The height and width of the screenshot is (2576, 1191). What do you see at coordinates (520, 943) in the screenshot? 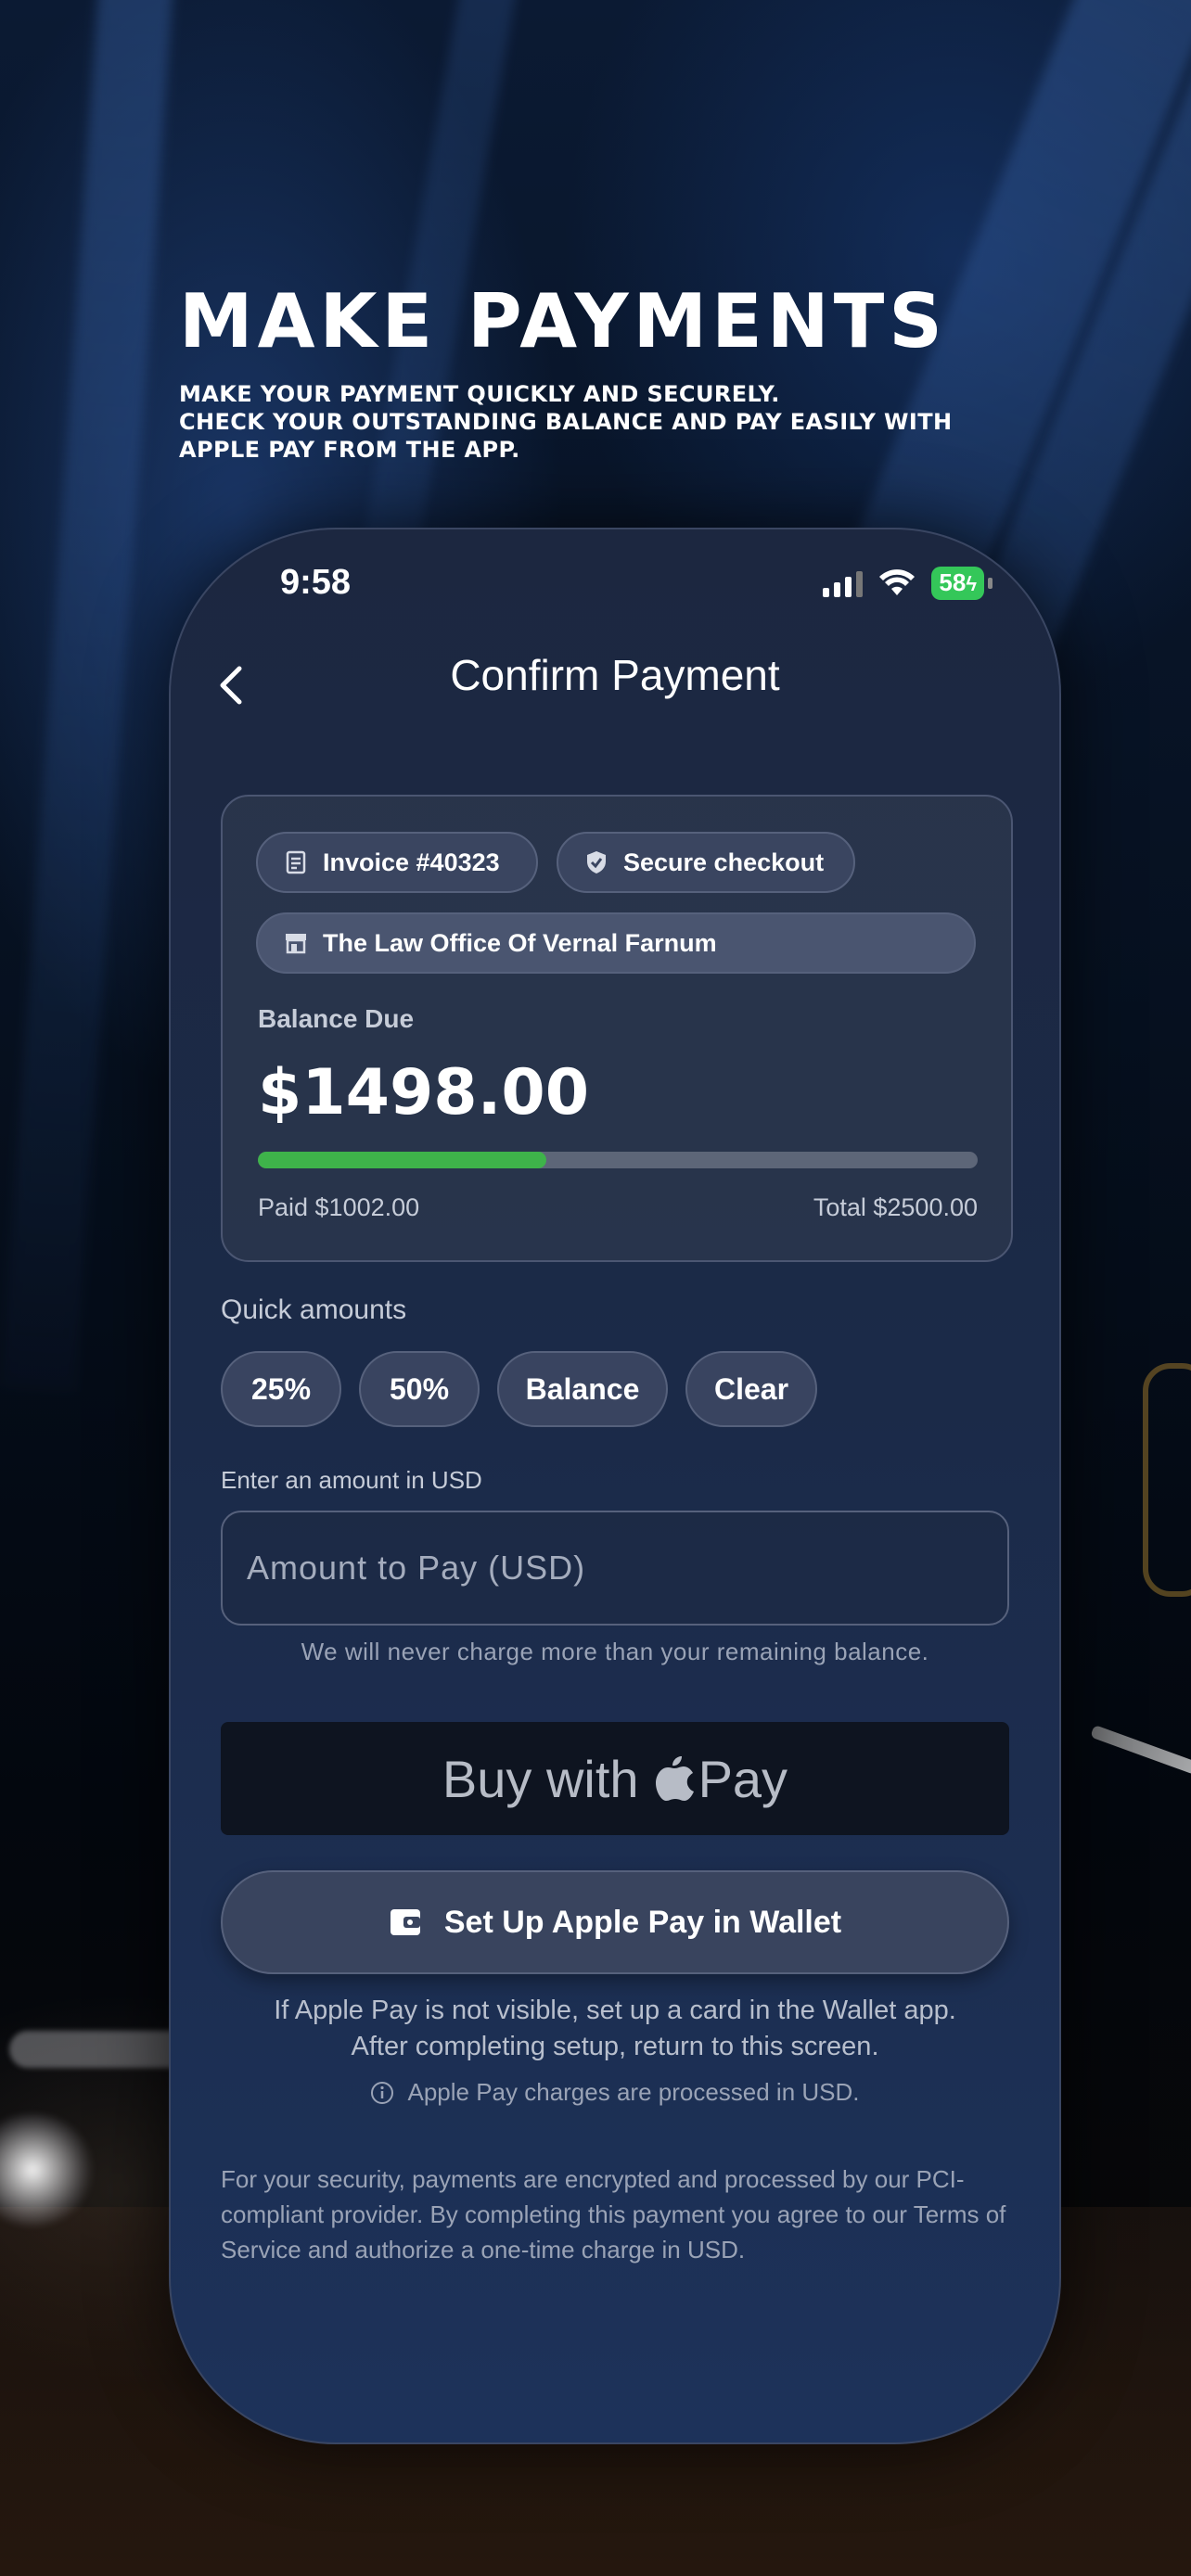
I see `law-firm-name: The Law Office Of Vernal Farnum` at bounding box center [520, 943].